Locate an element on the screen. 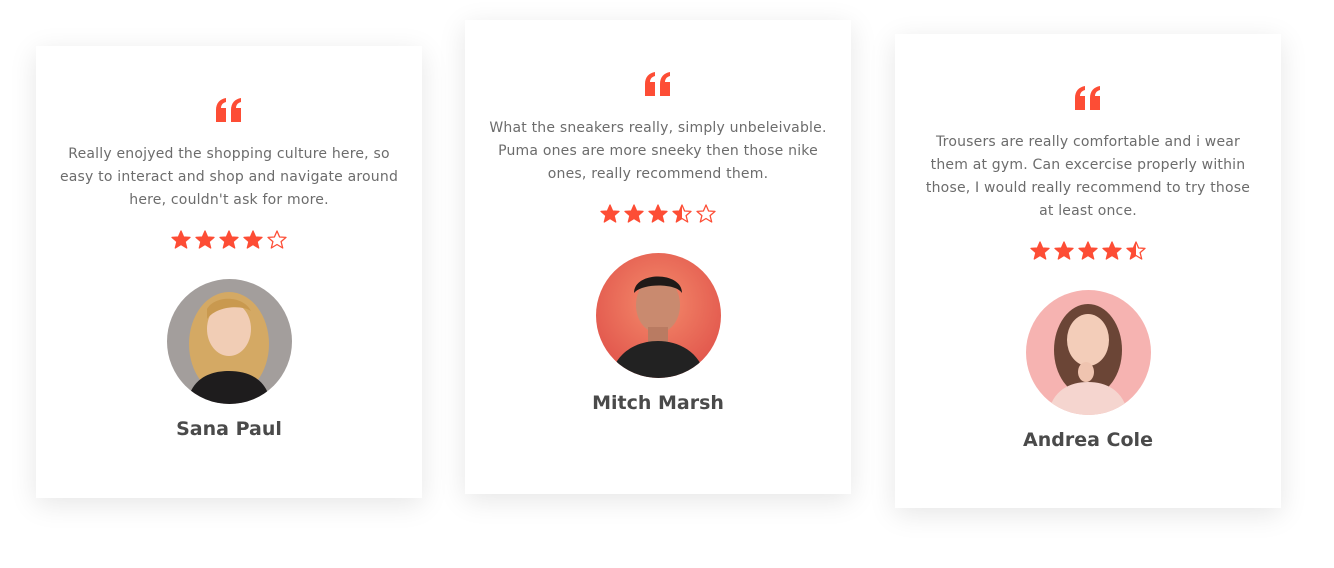 The width and height of the screenshot is (1334, 568). reviewer-name: Mitch Marsh is located at coordinates (658, 403).